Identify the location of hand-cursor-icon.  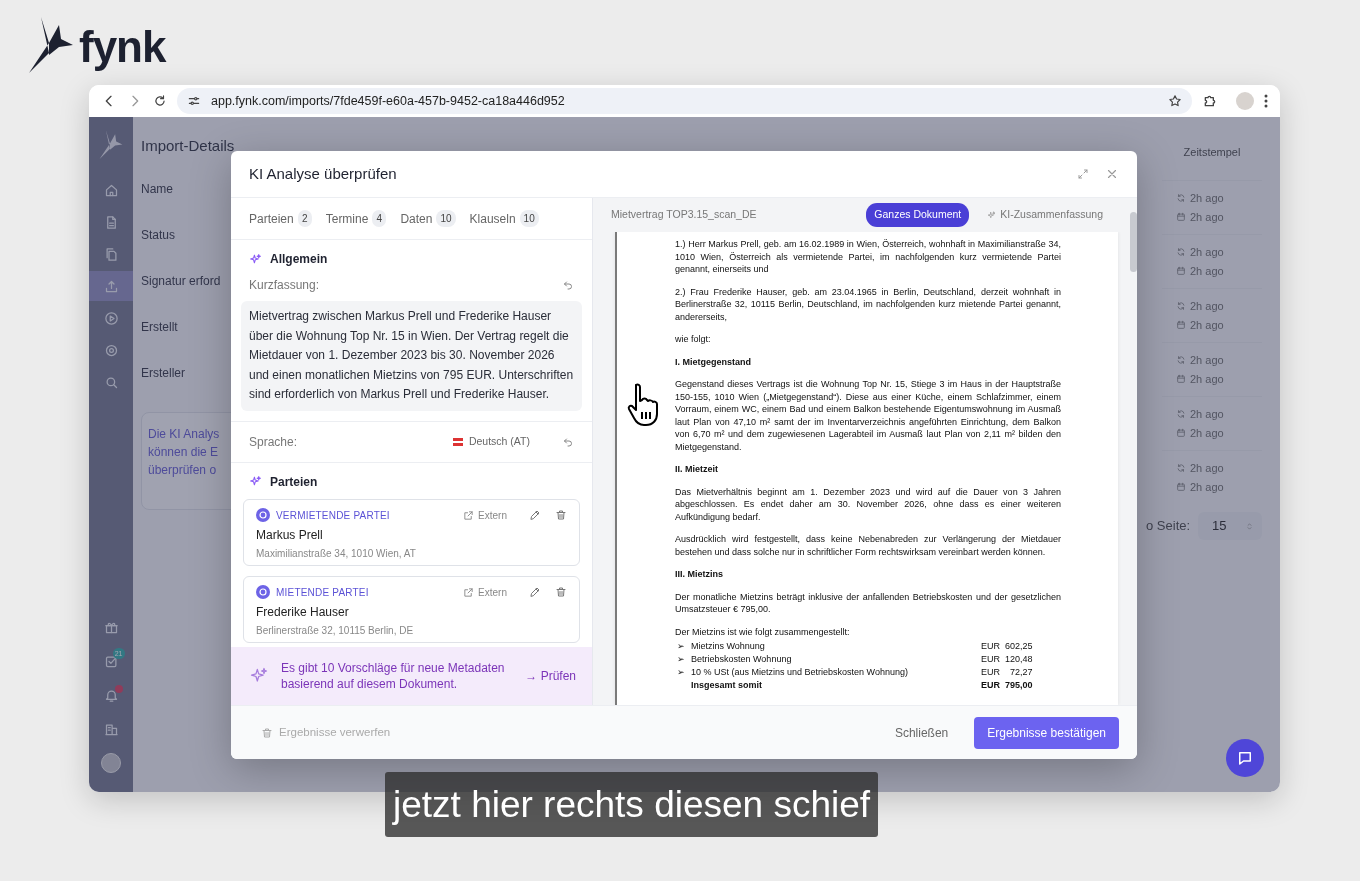
(644, 404).